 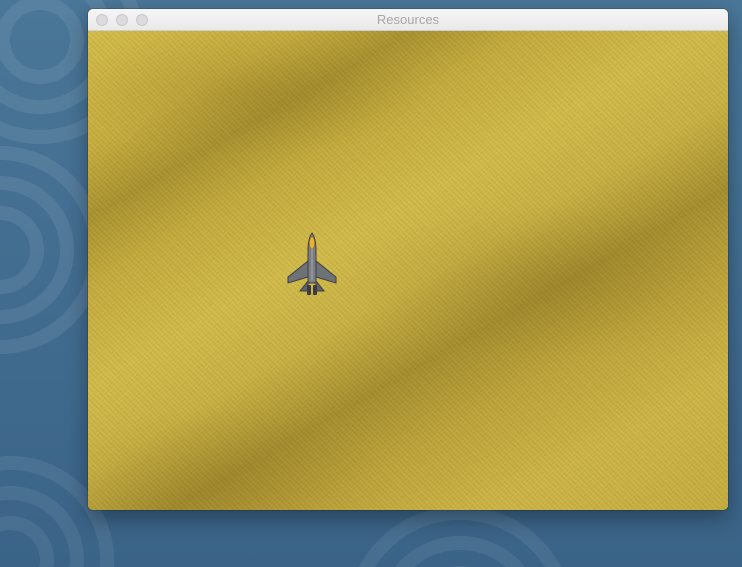 What do you see at coordinates (312, 263) in the screenshot?
I see `fighter-jet-icon` at bounding box center [312, 263].